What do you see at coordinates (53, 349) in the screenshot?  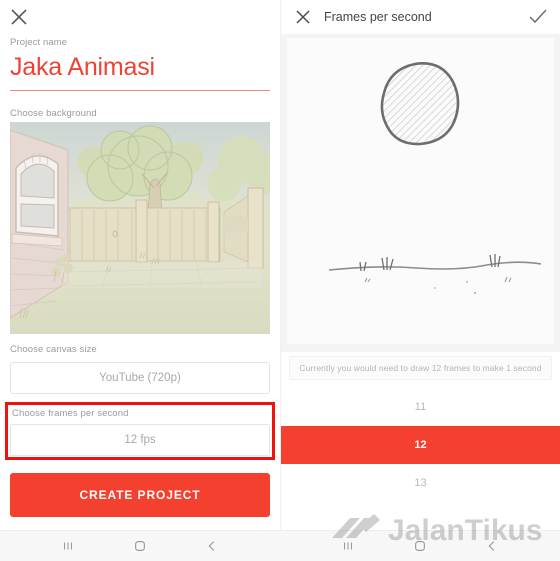 I see `choose-canvas-size-label: Choose canvas size` at bounding box center [53, 349].